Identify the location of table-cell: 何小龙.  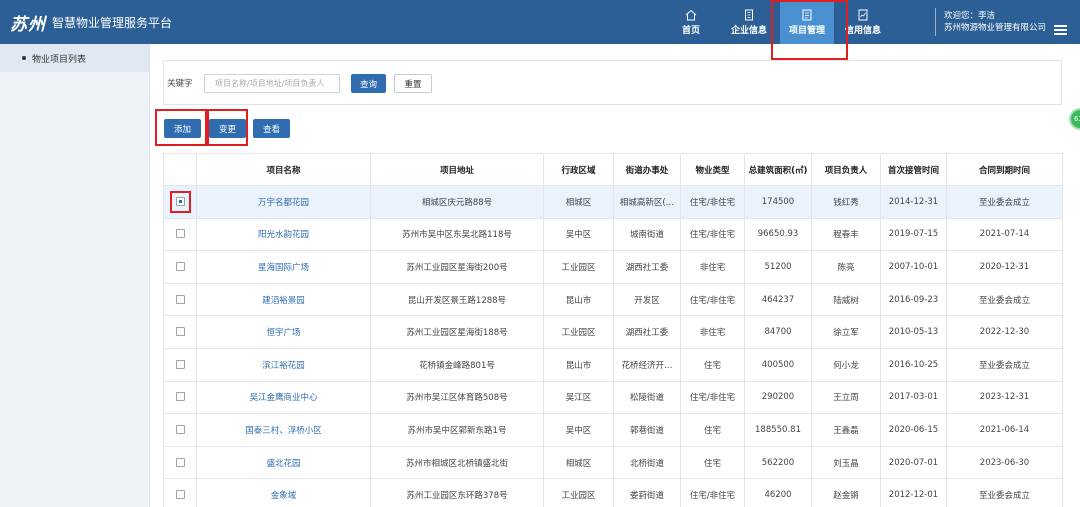
(846, 364).